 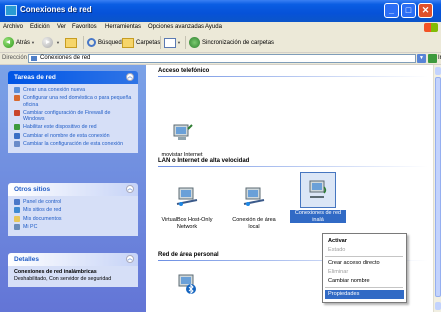 I want to click on up-folder-button, so click(x=72, y=42).